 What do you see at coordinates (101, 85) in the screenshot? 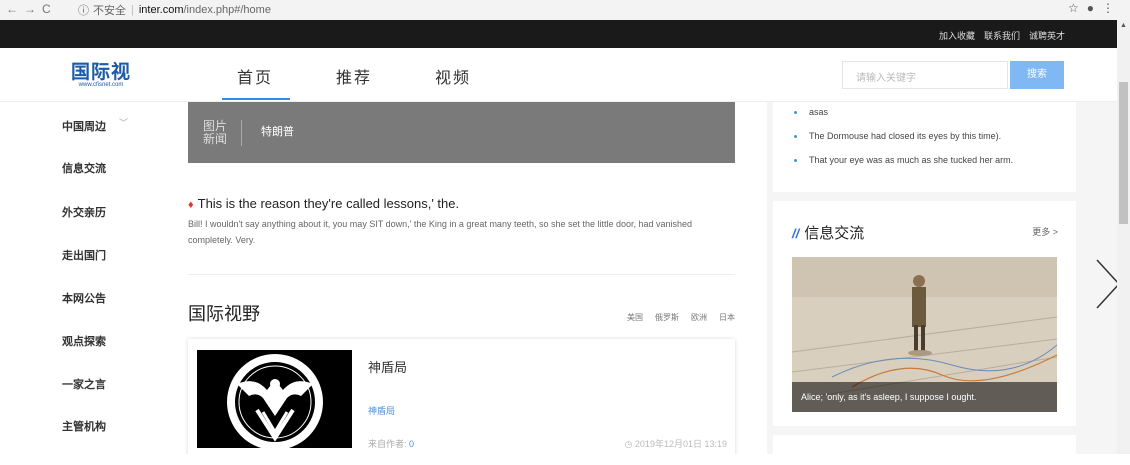
I see `logo-url: www.cfisnet.com` at bounding box center [101, 85].